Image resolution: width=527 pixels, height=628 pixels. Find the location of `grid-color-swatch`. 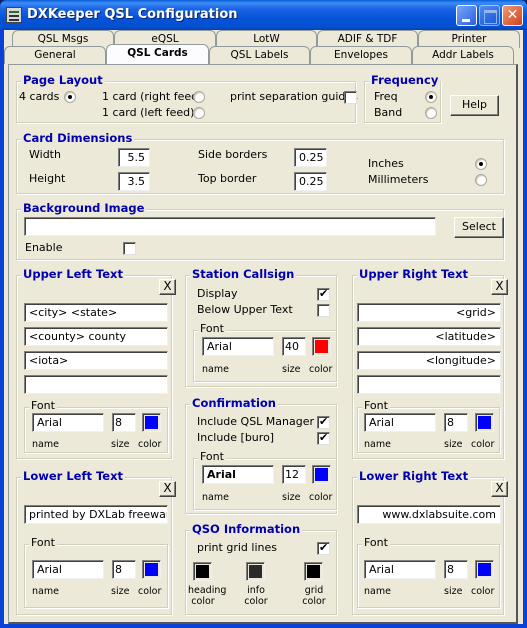

grid-color-swatch is located at coordinates (313, 571).